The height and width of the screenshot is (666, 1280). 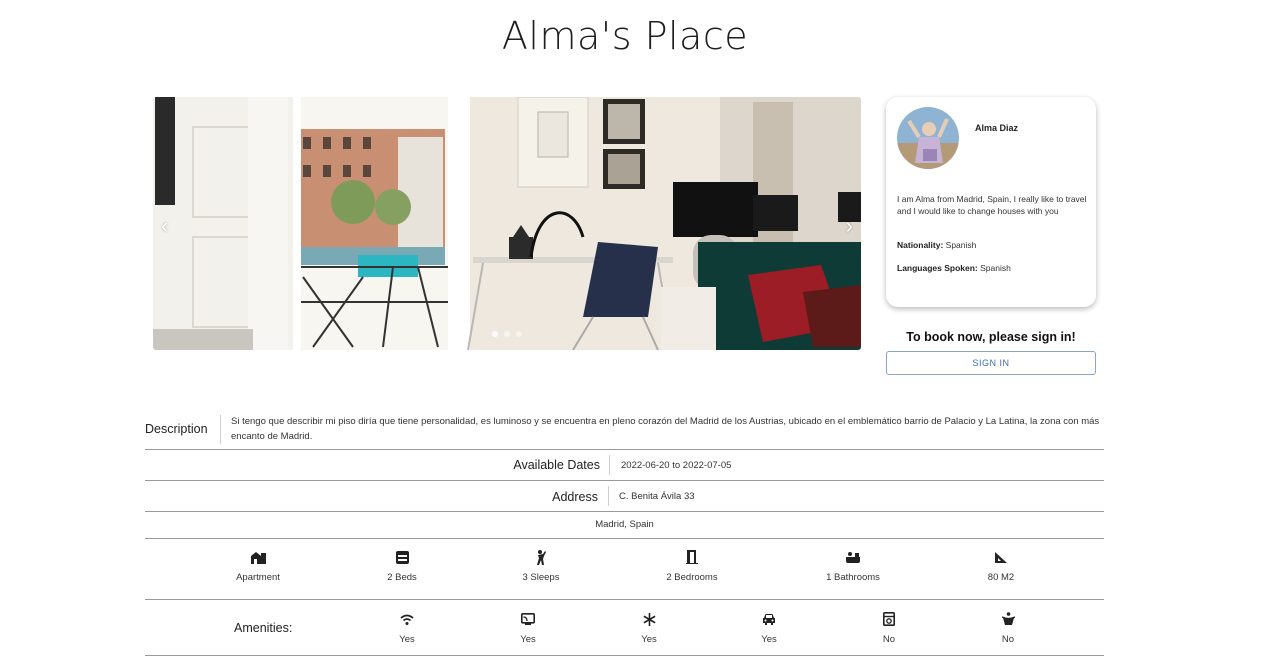 What do you see at coordinates (769, 627) in the screenshot?
I see `amenity-parking: Yes` at bounding box center [769, 627].